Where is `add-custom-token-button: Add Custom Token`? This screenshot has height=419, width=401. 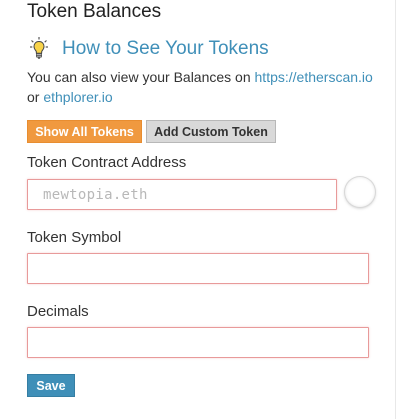 add-custom-token-button: Add Custom Token is located at coordinates (211, 131).